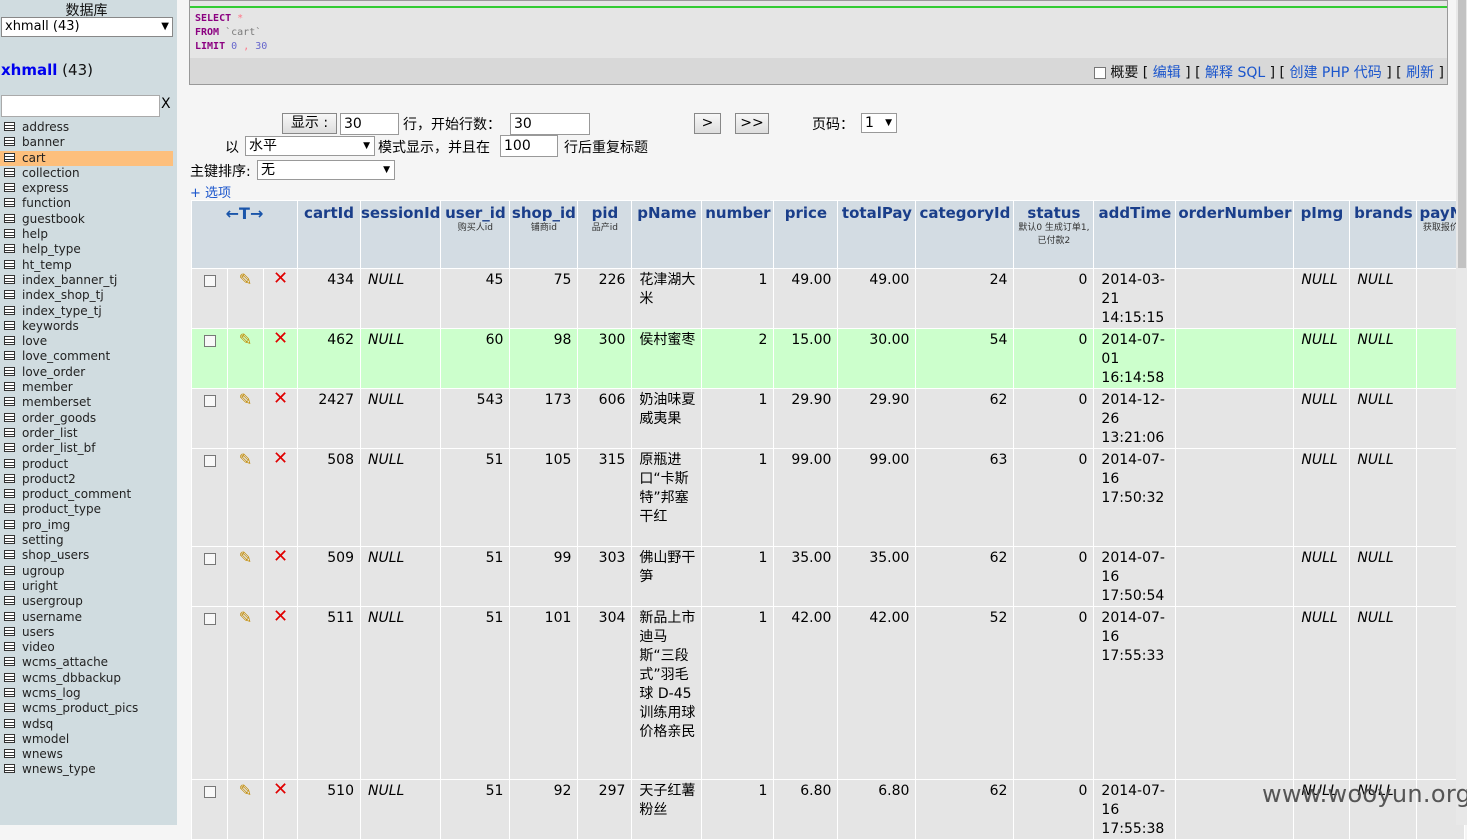 The height and width of the screenshot is (840, 1467). What do you see at coordinates (53, 219) in the screenshot?
I see `table-name-link: guestbook` at bounding box center [53, 219].